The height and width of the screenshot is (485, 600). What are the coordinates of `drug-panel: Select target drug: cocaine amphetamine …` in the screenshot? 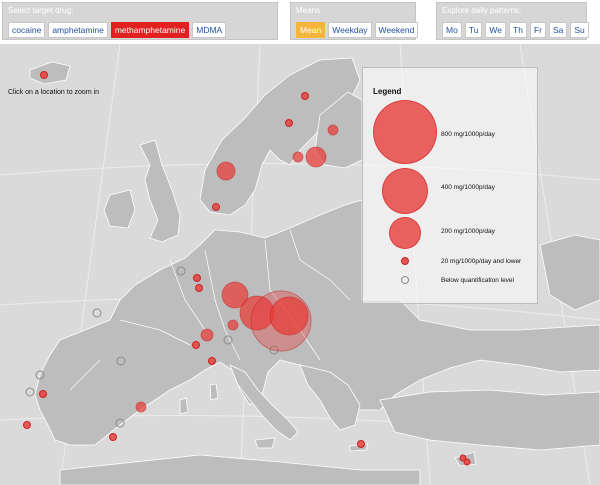 It's located at (140, 21).